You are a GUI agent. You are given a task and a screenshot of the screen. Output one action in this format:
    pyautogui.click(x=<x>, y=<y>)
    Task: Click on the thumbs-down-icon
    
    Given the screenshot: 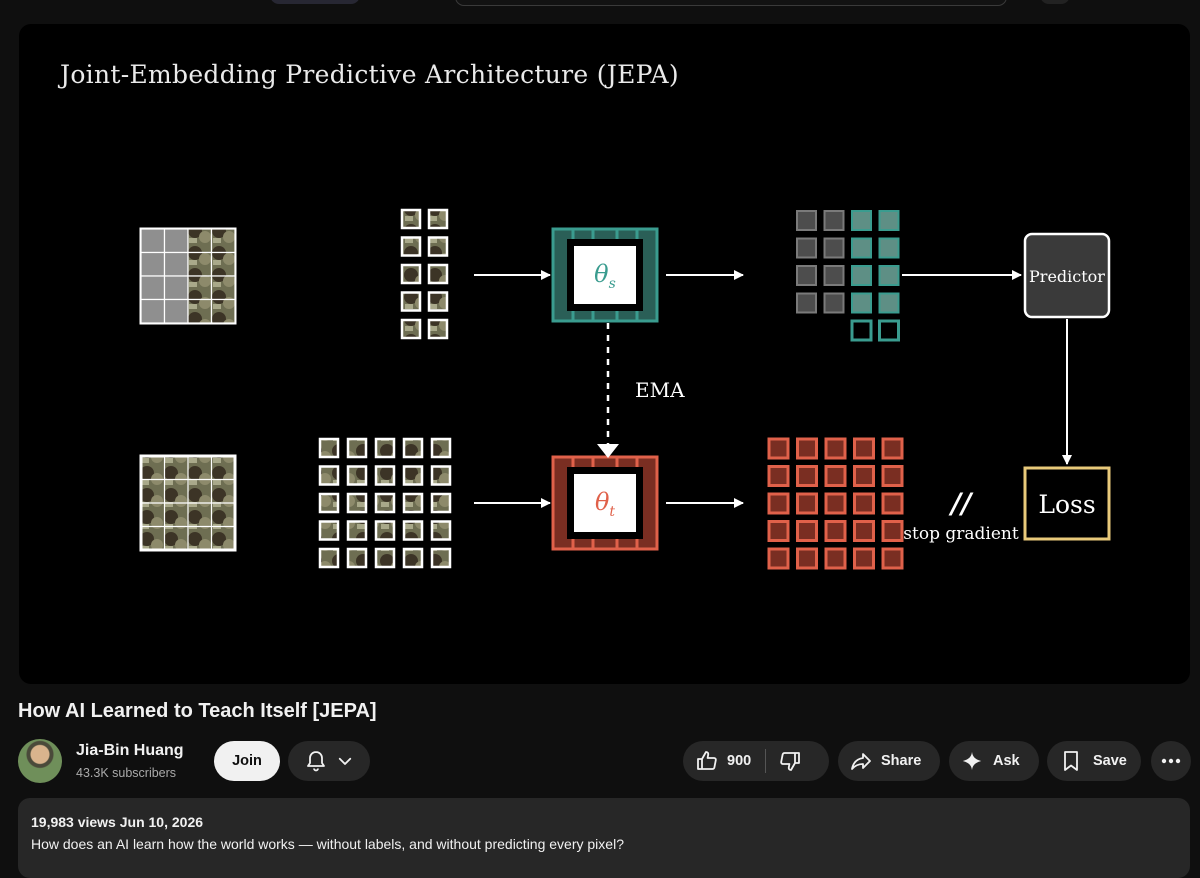 What is the action you would take?
    pyautogui.click(x=790, y=761)
    